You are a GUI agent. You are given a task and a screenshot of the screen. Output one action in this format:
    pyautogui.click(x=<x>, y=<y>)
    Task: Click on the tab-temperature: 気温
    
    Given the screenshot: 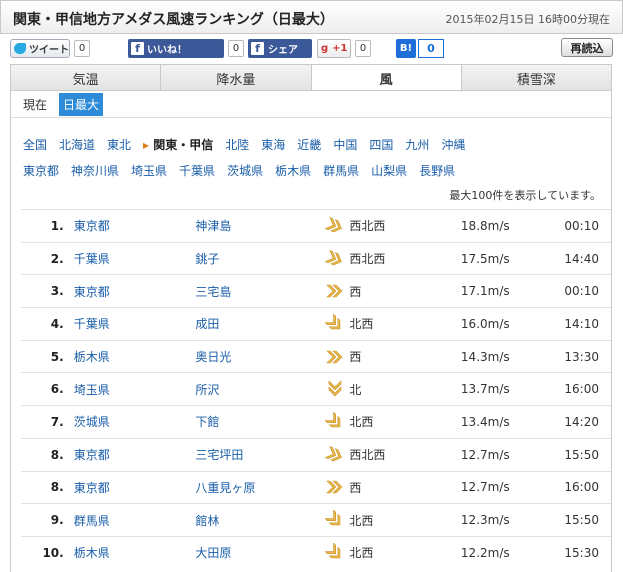 What is the action you would take?
    pyautogui.click(x=86, y=78)
    